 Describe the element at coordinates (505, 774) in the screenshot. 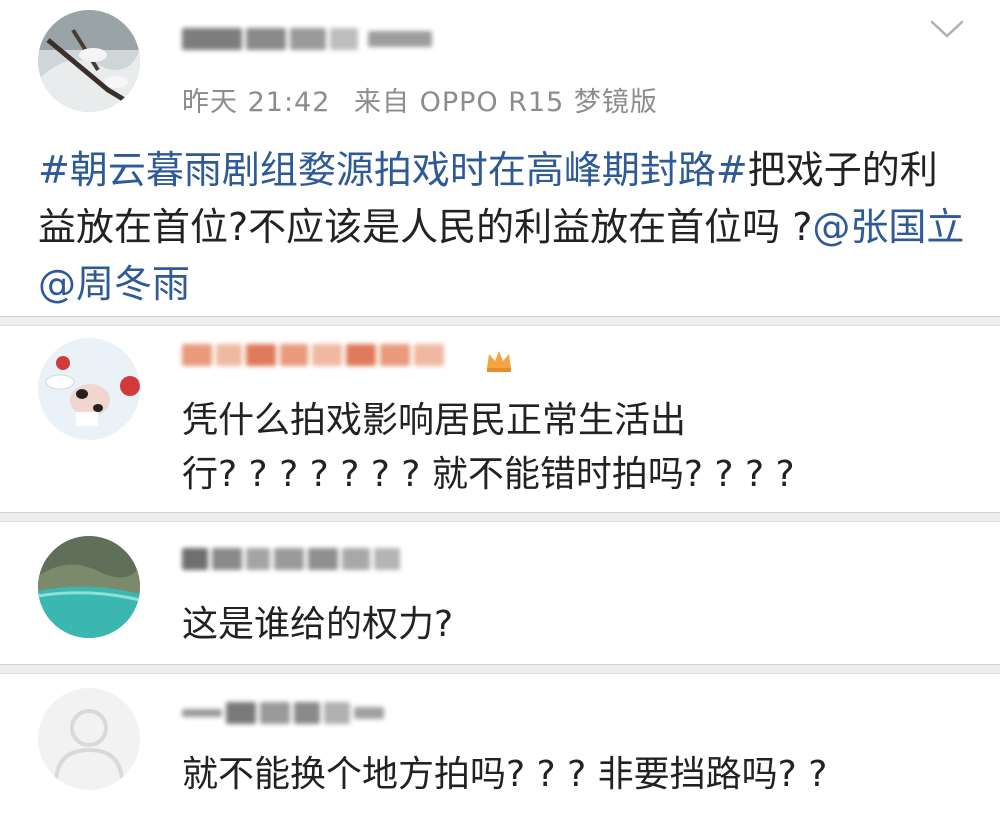

I see `comment-line-1: 就不能换个地方拍吗? ? ? 非要挡路吗? ?` at that location.